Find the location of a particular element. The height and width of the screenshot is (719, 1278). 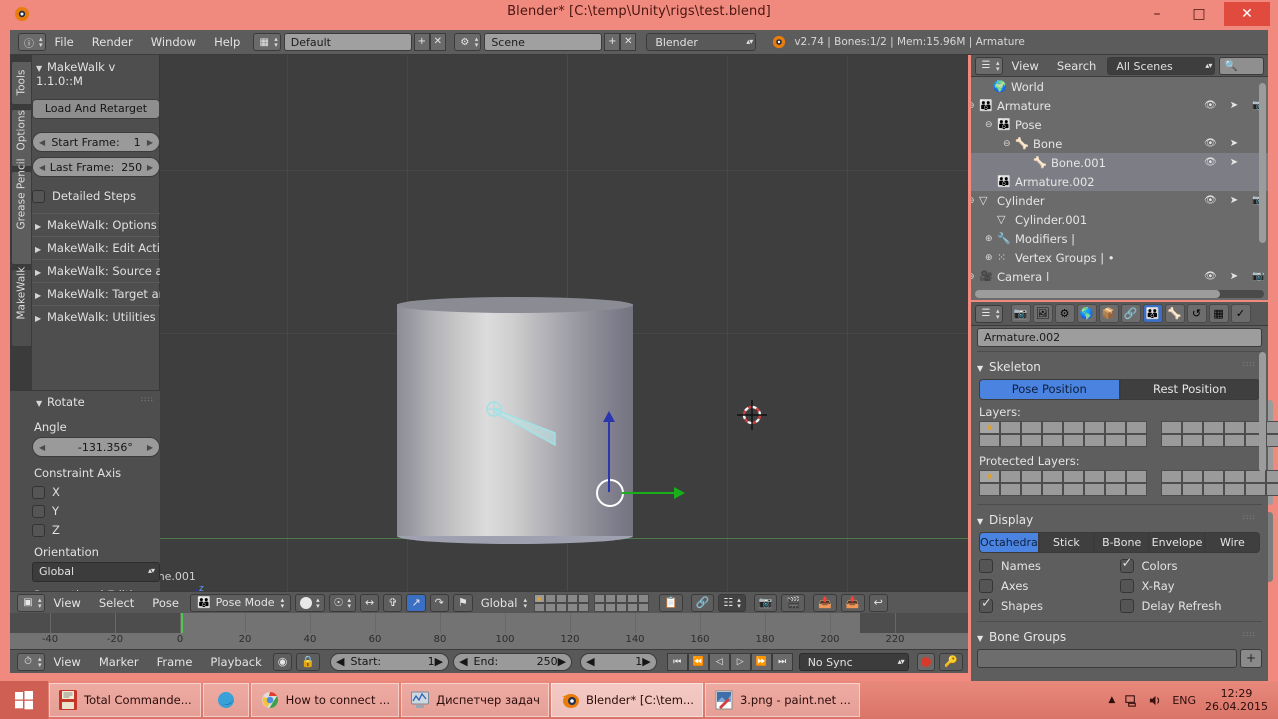

cylinder-mesh is located at coordinates (515, 420).